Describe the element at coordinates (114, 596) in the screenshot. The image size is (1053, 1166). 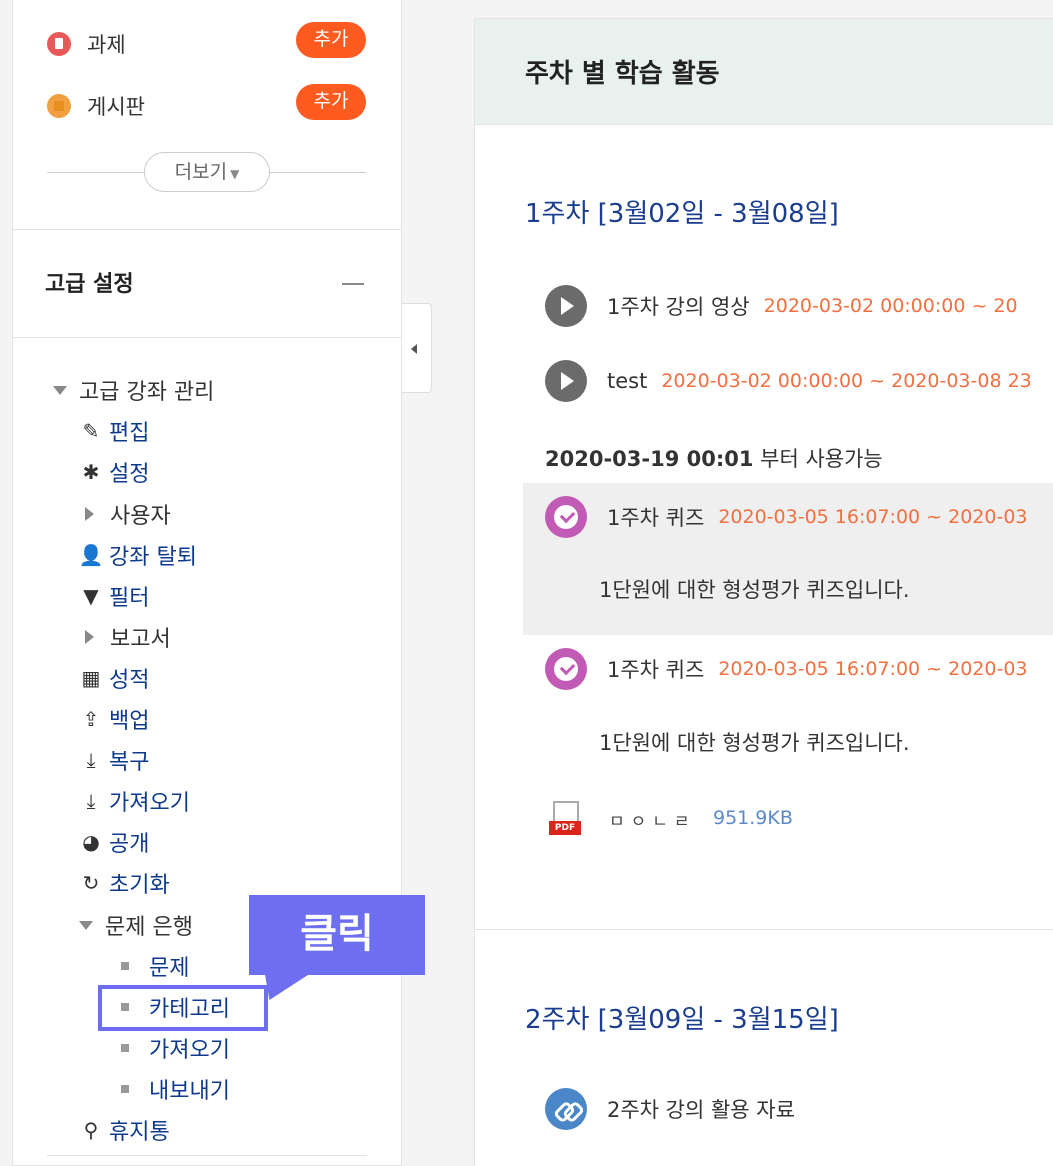
I see `tree-item-filters: ▼ 필터` at that location.